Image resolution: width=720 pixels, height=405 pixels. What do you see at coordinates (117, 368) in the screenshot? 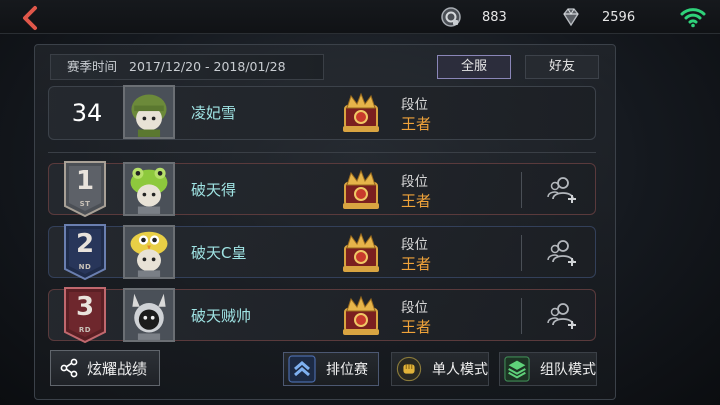
I see `share-label: 炫耀战绩` at bounding box center [117, 368].